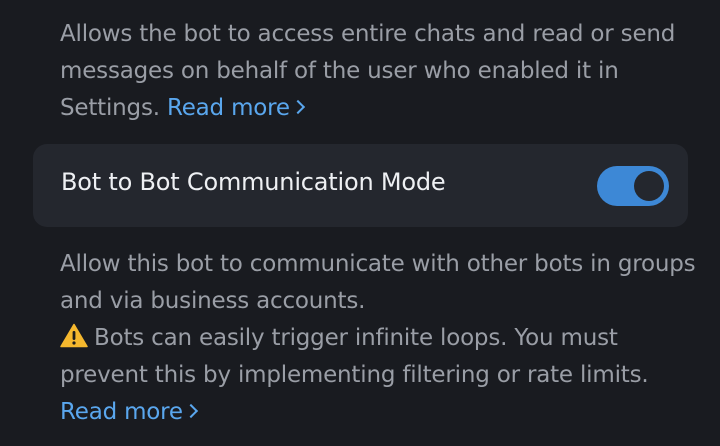 The height and width of the screenshot is (446, 720). I want to click on setting-label: Bot to Bot Communication Mode, so click(253, 182).